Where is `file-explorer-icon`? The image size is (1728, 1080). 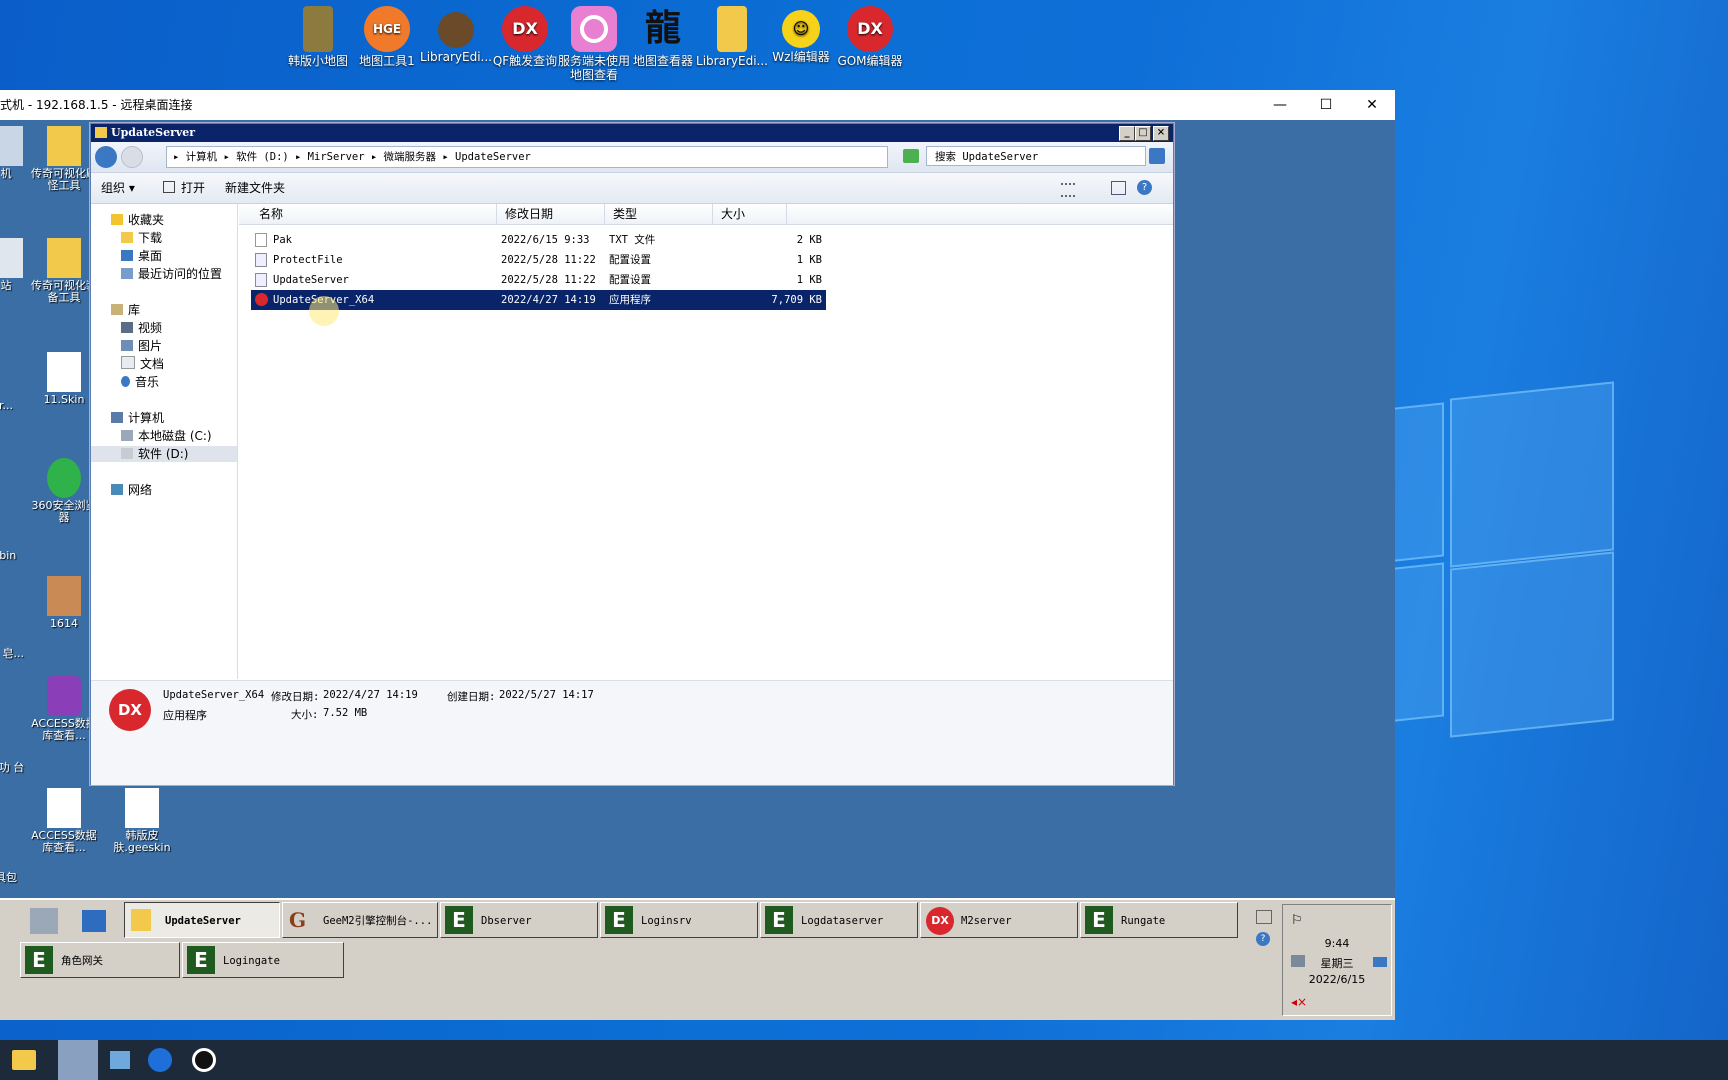 file-explorer-icon is located at coordinates (24, 1060).